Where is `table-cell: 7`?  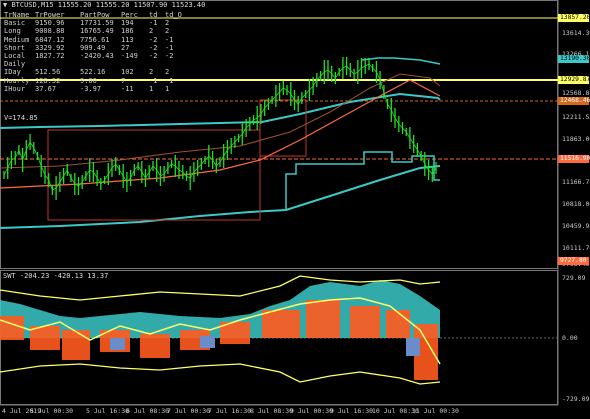
table-cell: 7 is located at coordinates (123, 80).